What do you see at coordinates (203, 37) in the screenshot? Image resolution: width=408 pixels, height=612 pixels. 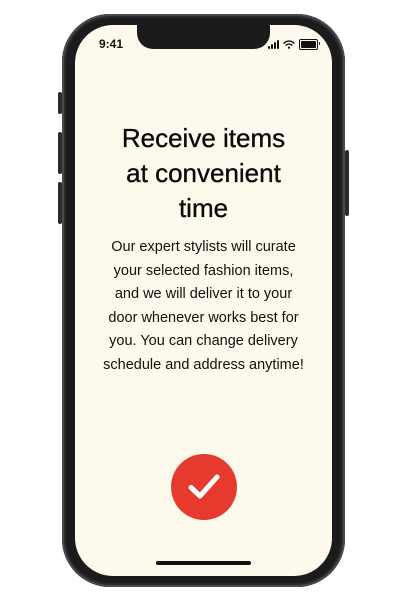 I see `notch` at bounding box center [203, 37].